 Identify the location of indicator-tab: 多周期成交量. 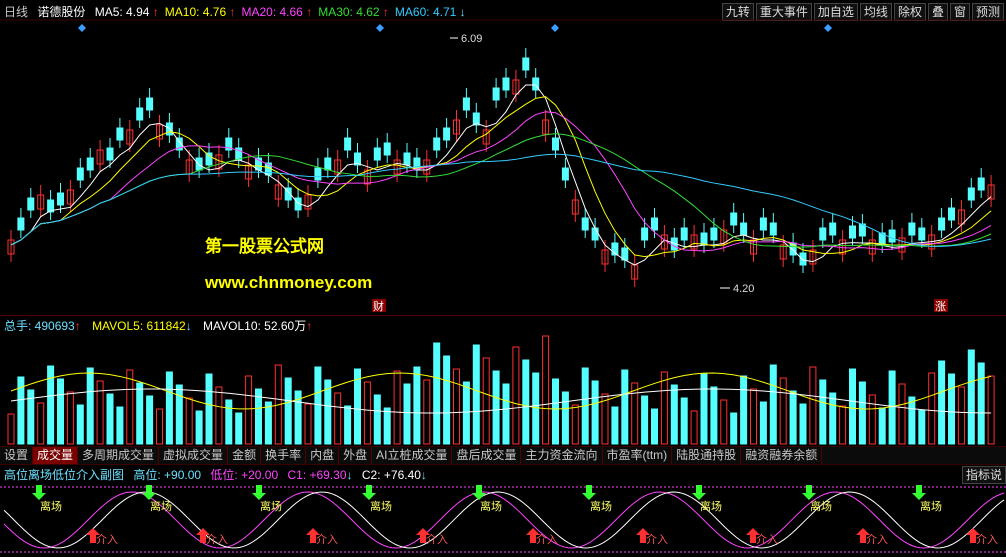
(119, 455).